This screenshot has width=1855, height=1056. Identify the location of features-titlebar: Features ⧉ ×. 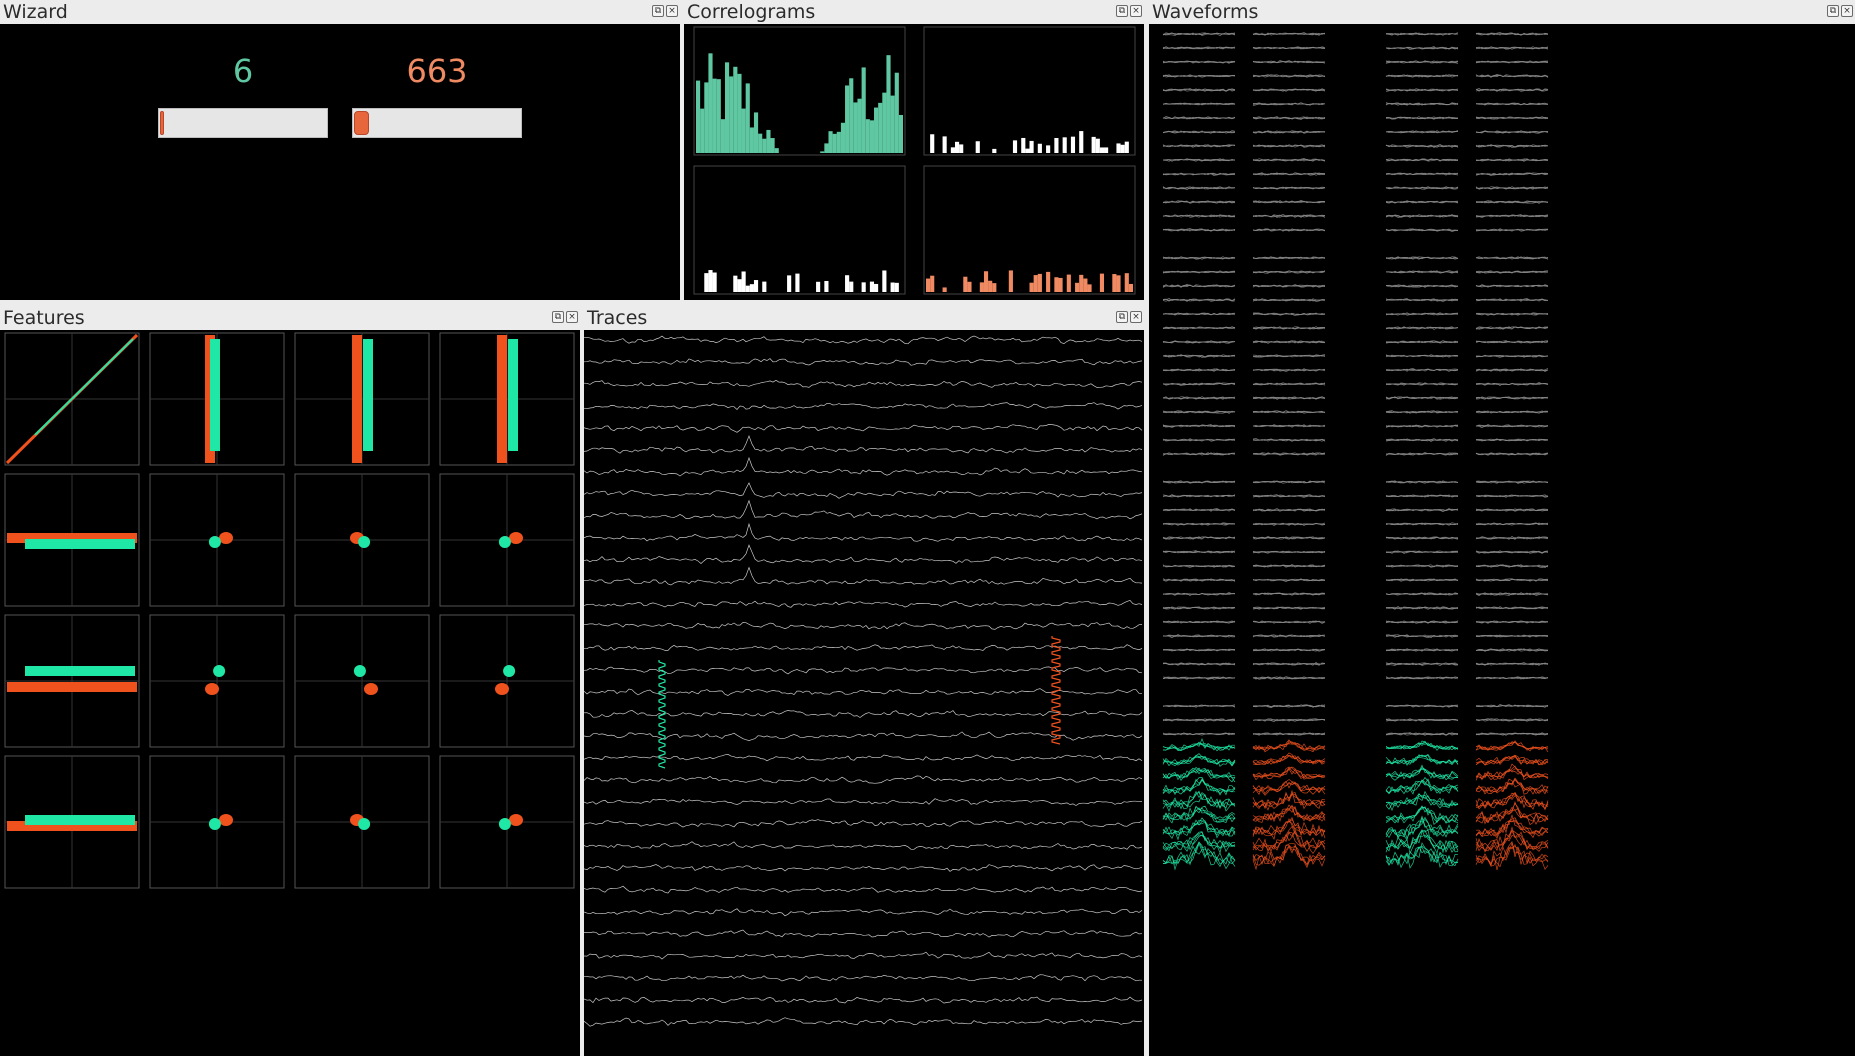
(290, 318).